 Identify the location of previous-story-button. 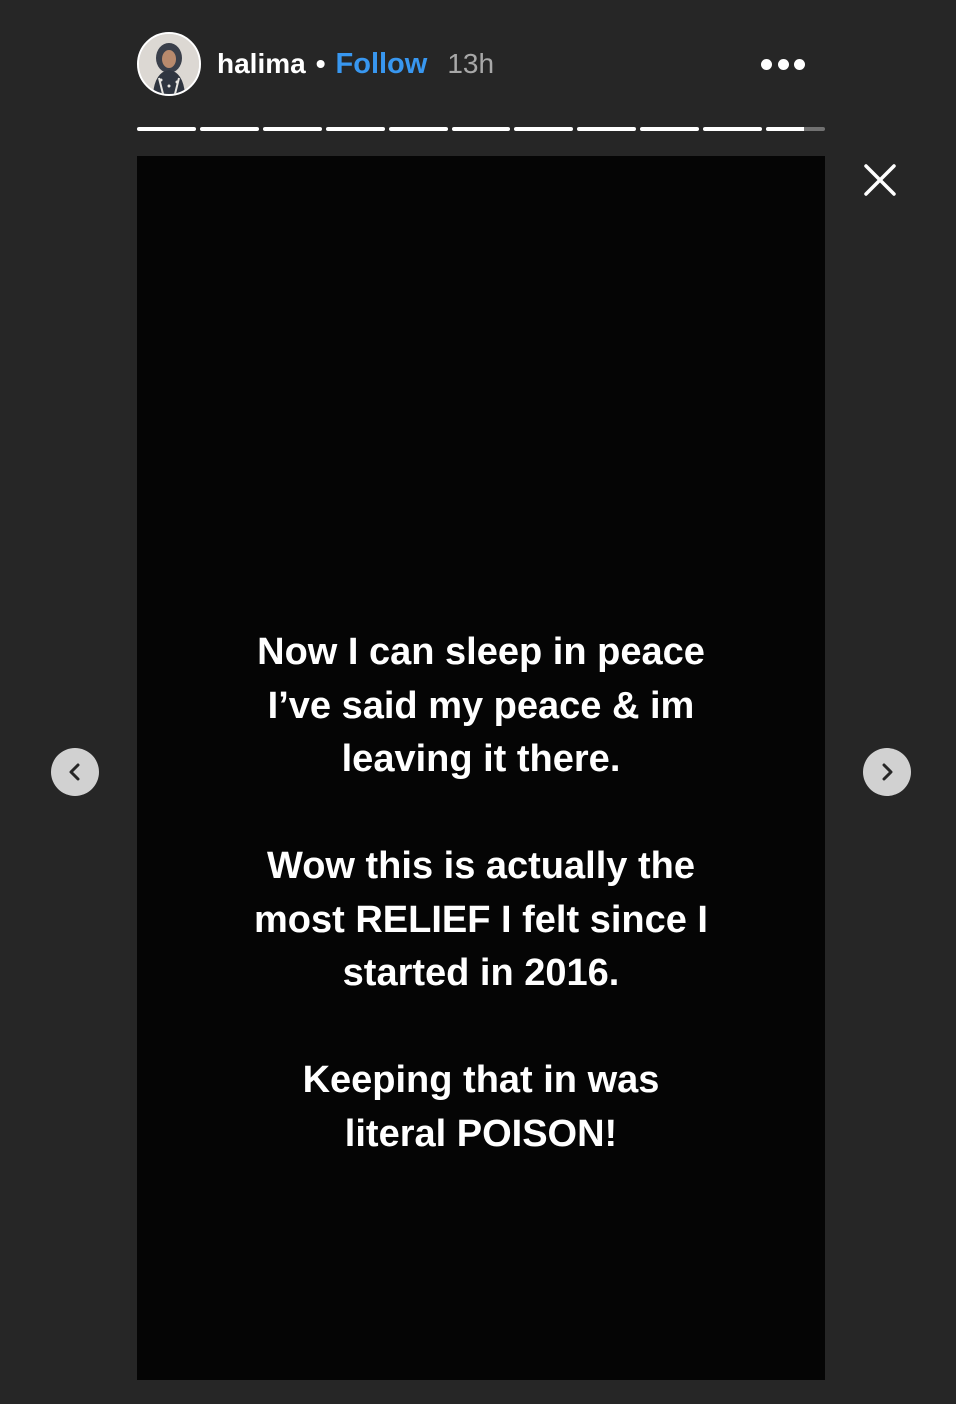
(75, 772).